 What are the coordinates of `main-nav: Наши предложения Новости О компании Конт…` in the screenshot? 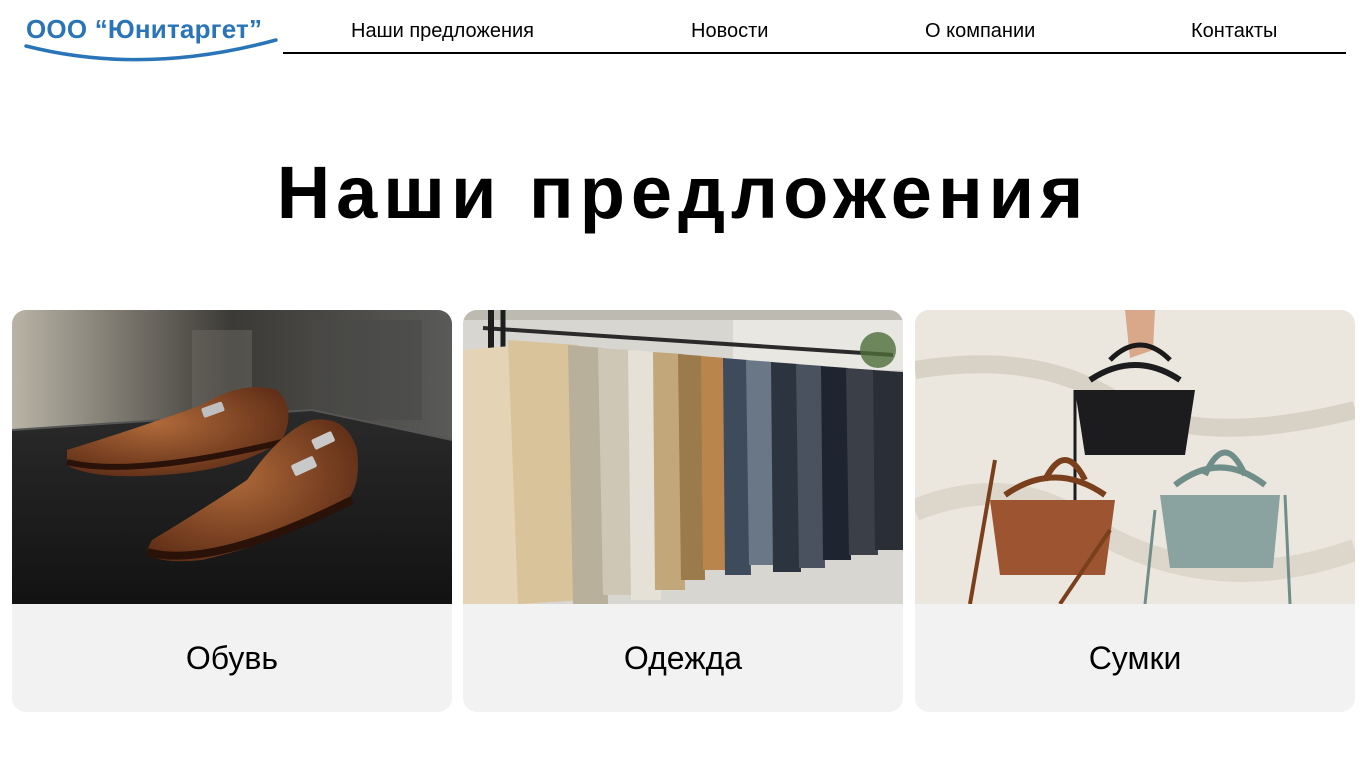 It's located at (814, 27).